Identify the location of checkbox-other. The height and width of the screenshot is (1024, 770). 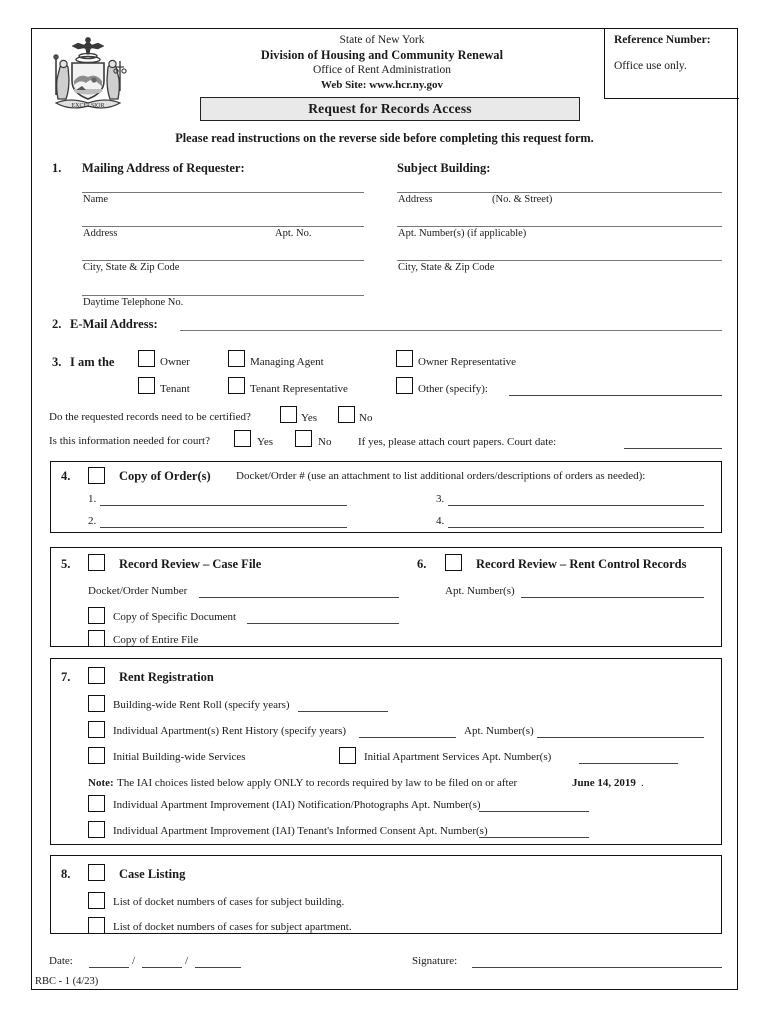
(404, 385).